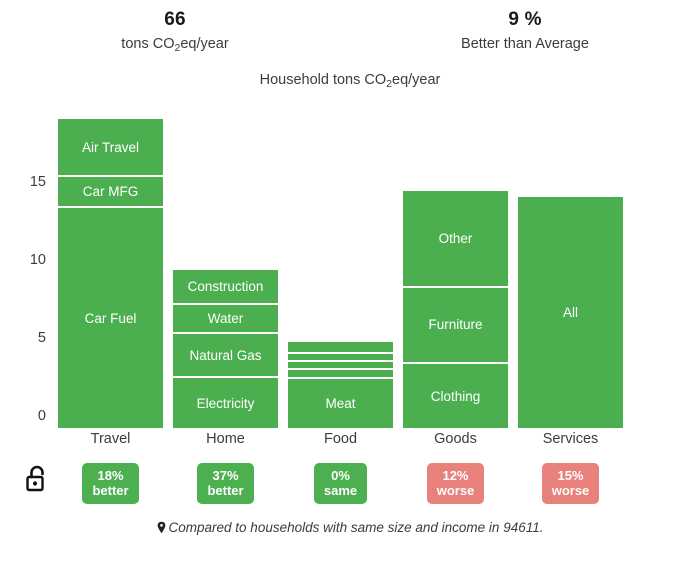 The image size is (700, 571). What do you see at coordinates (455, 475) in the screenshot?
I see `badge-percent: 12%` at bounding box center [455, 475].